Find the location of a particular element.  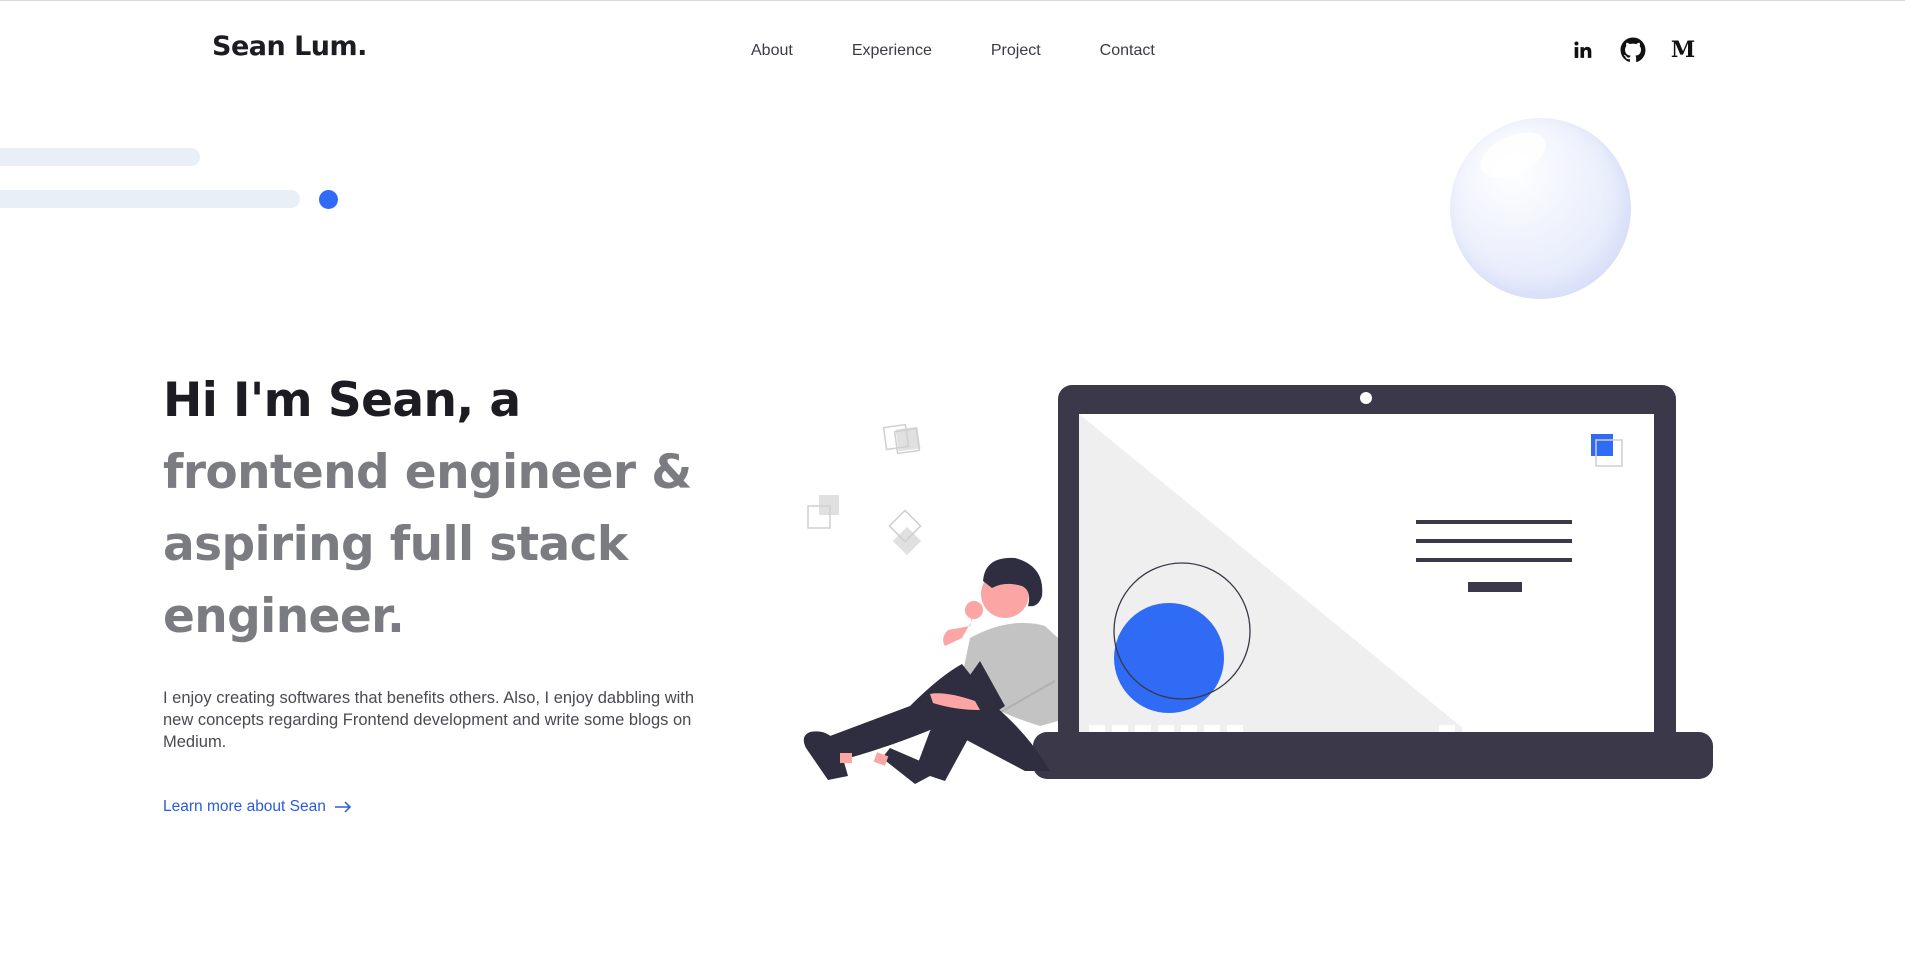

site-logo: Sean Lum. is located at coordinates (289, 46).